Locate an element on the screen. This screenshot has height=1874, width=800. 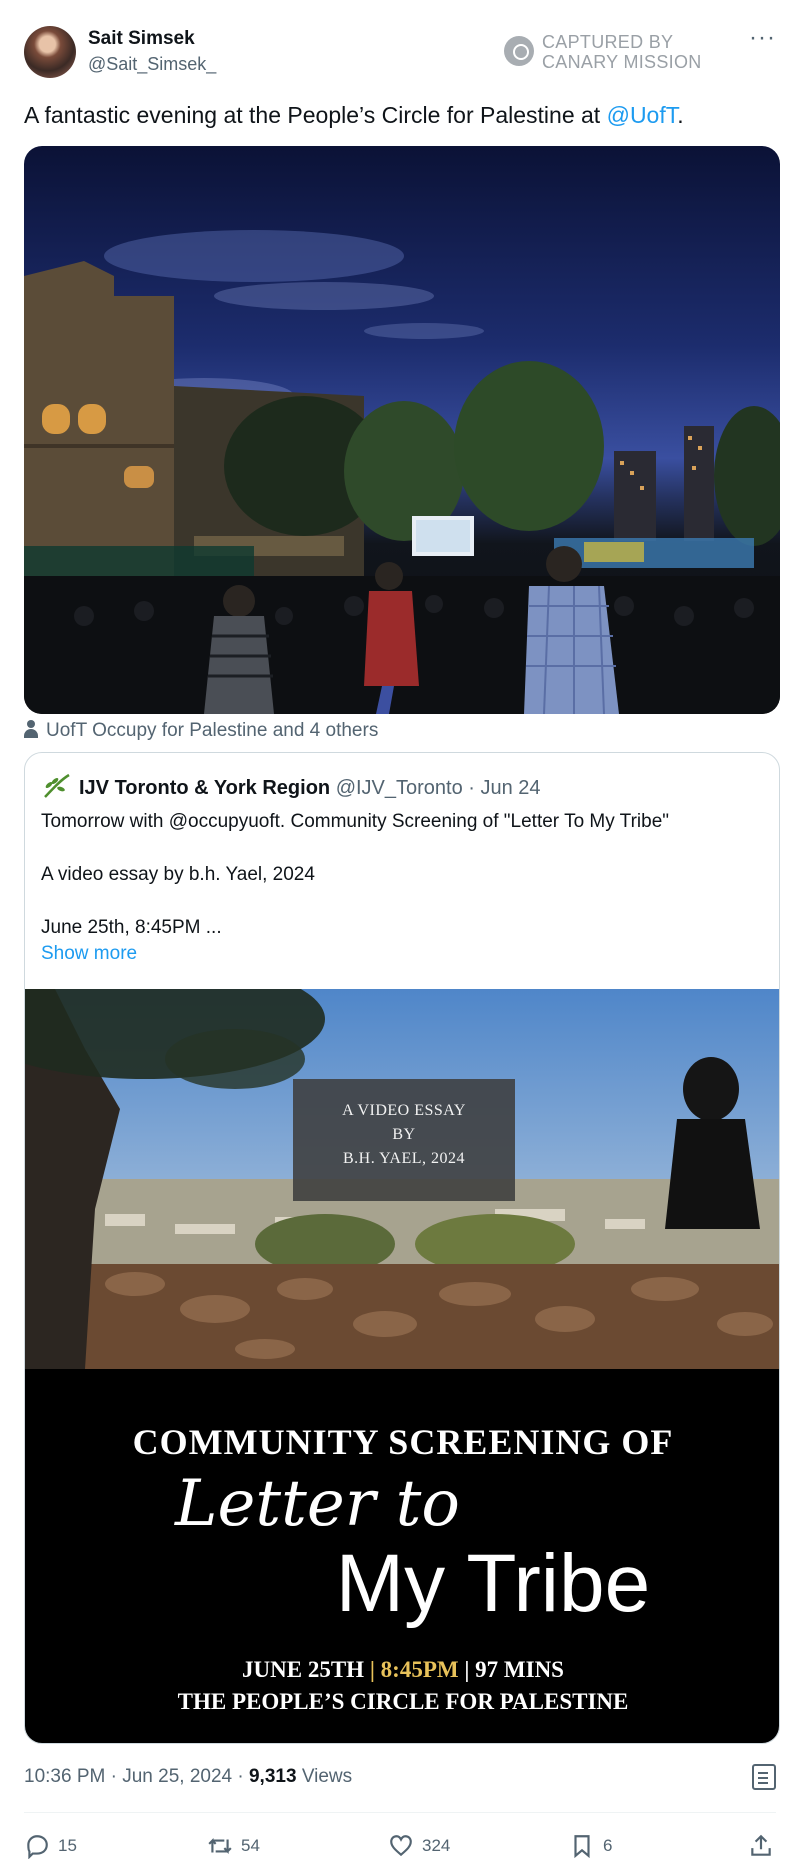
captured-badge: CAPTURED BY CANARY MISSION is located at coordinates (609, 50).